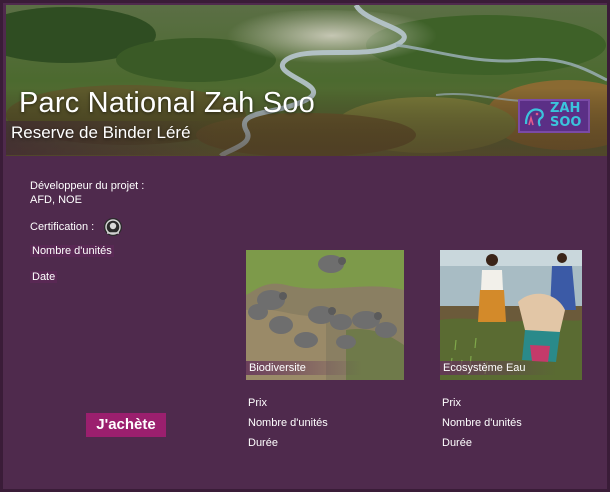 The width and height of the screenshot is (610, 492). Describe the element at coordinates (56, 200) in the screenshot. I see `developer-value: AFD, NOE` at that location.